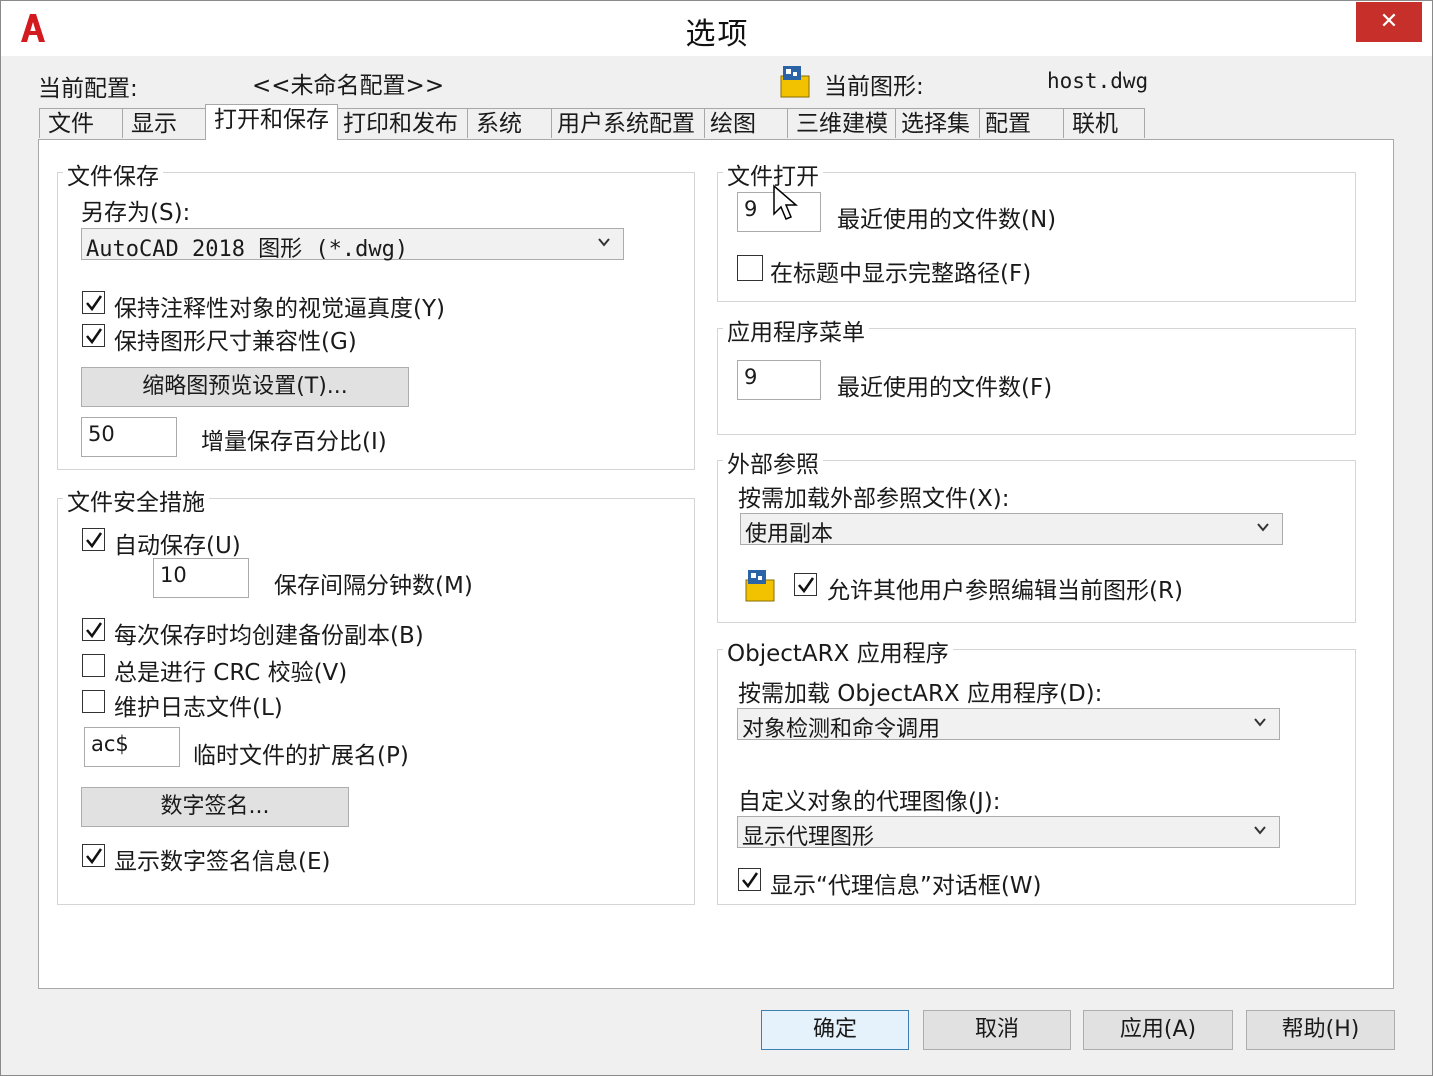  What do you see at coordinates (198, 708) in the screenshot?
I see `log-file-label: 维护日志文件(L)` at bounding box center [198, 708].